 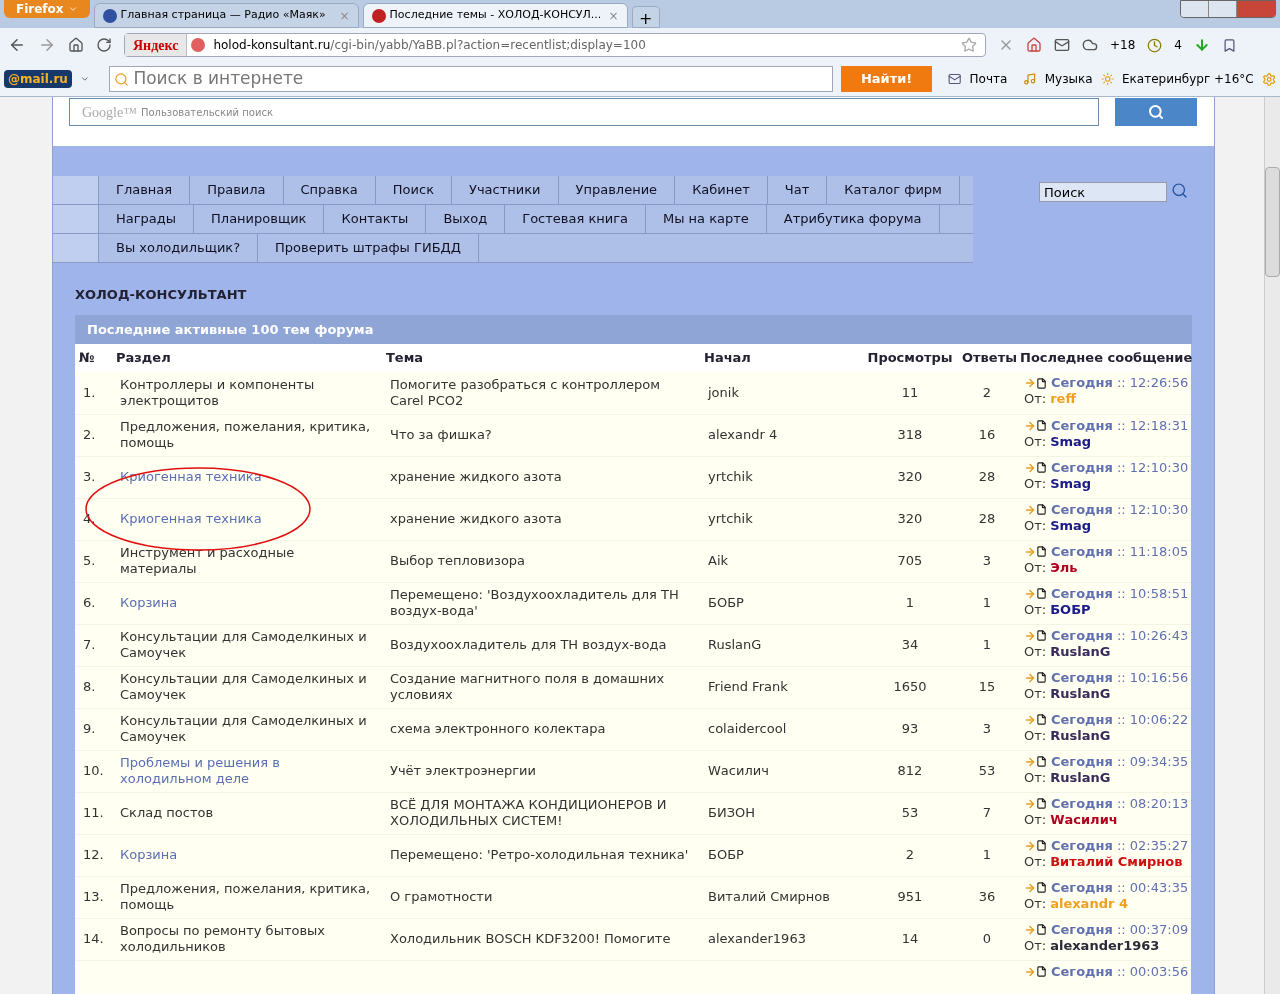 What do you see at coordinates (1030, 79) in the screenshot?
I see `music-icon` at bounding box center [1030, 79].